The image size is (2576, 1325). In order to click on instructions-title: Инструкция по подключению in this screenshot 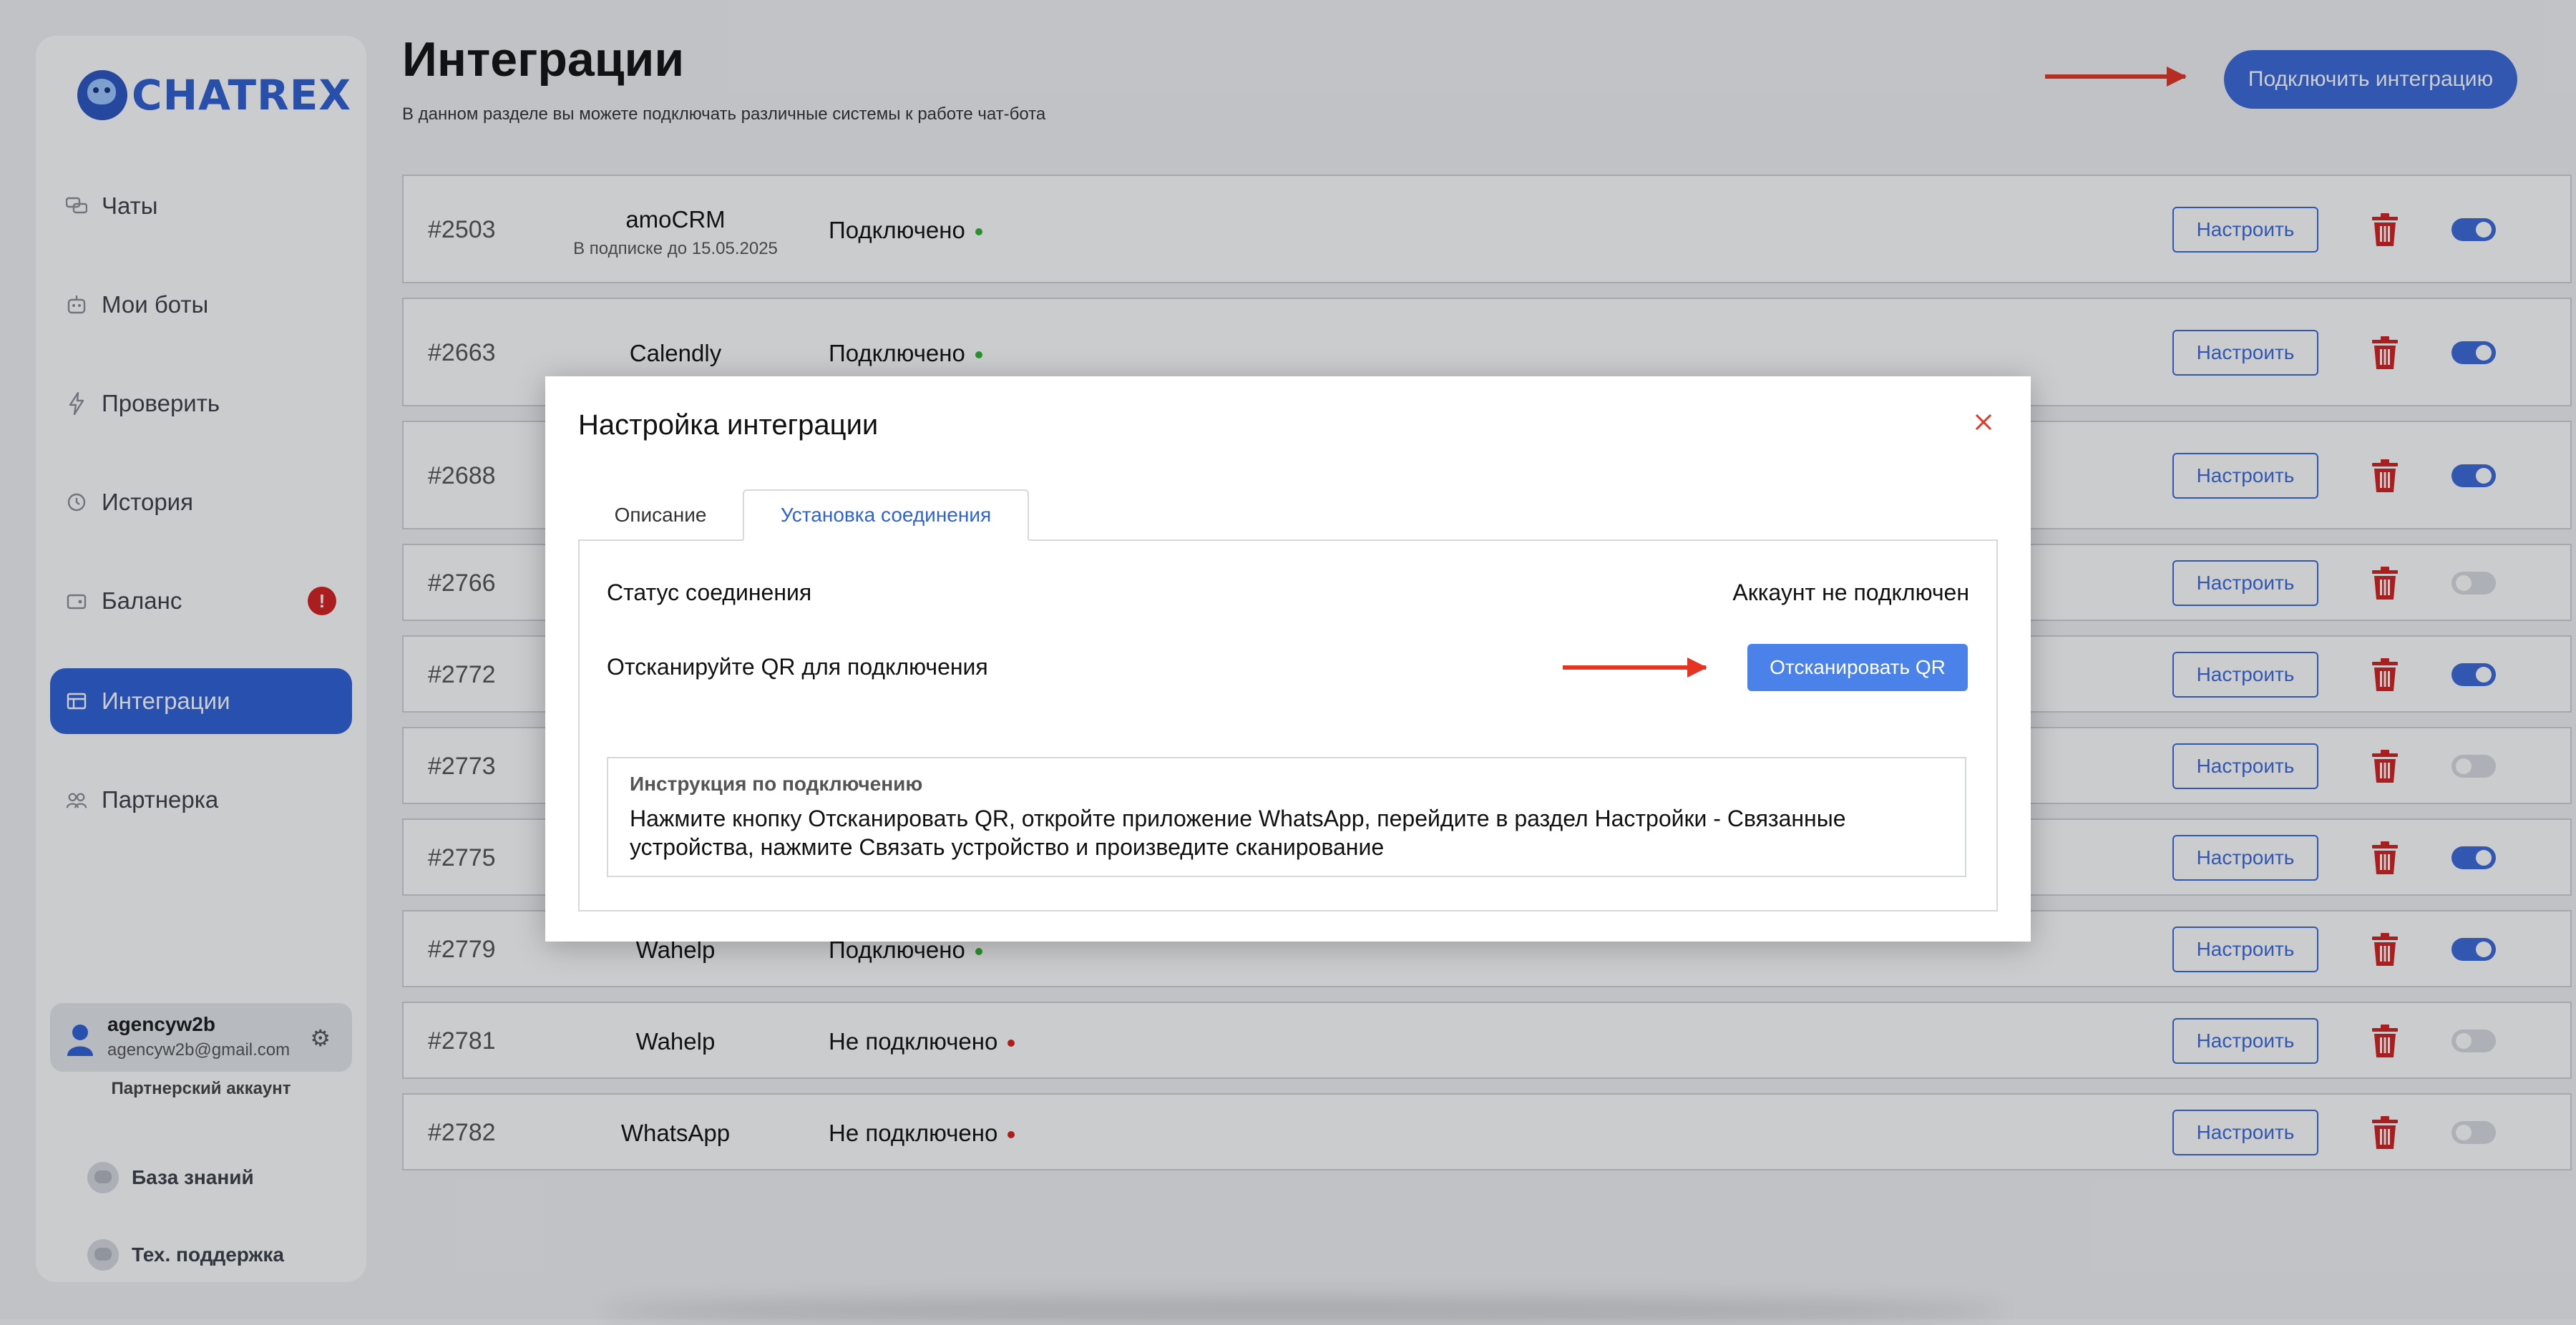, I will do `click(776, 784)`.